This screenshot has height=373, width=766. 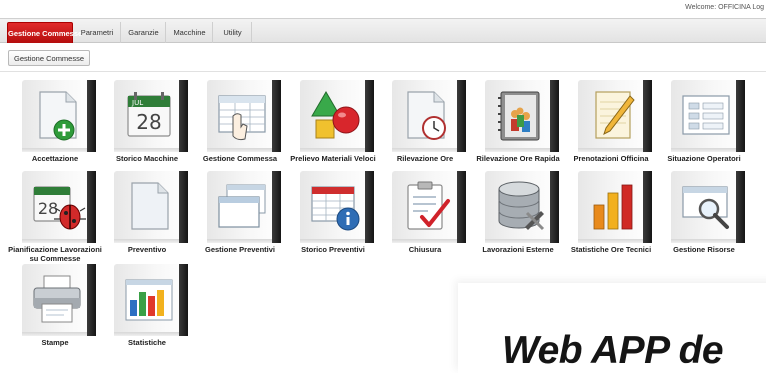 What do you see at coordinates (426, 115) in the screenshot?
I see `document-clock-icon` at bounding box center [426, 115].